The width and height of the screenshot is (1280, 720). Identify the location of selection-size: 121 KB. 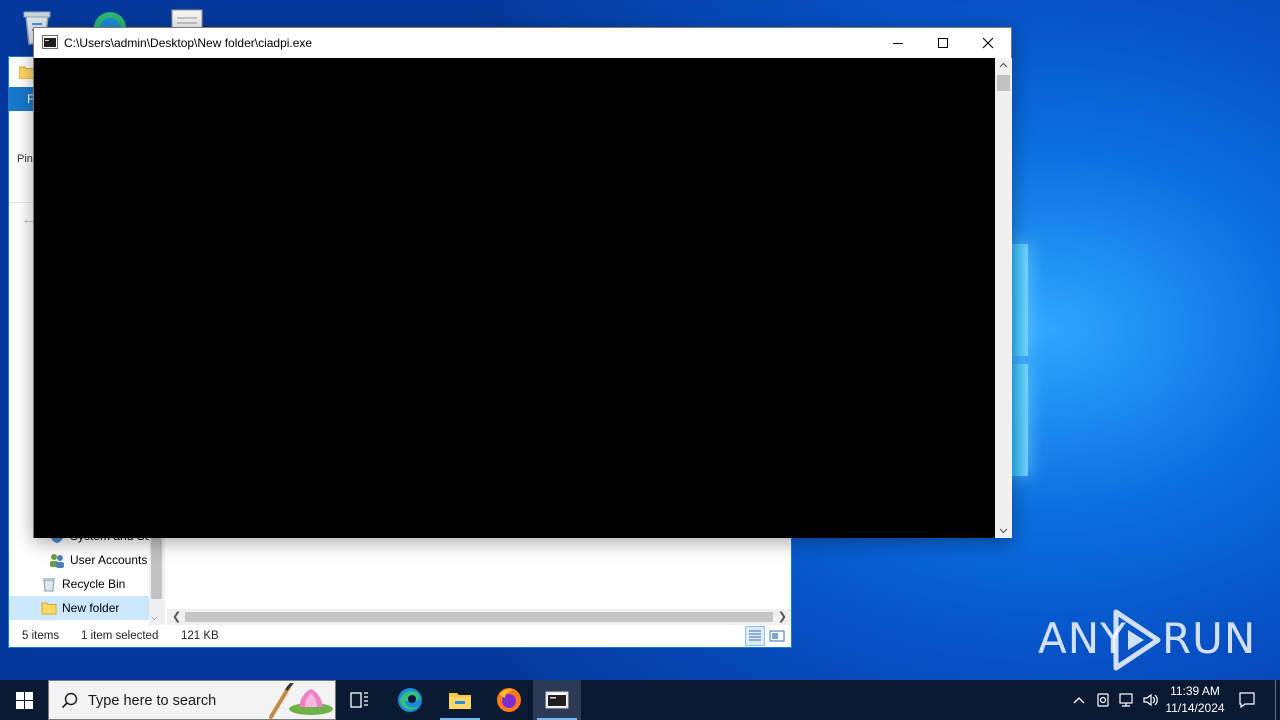
(200, 636).